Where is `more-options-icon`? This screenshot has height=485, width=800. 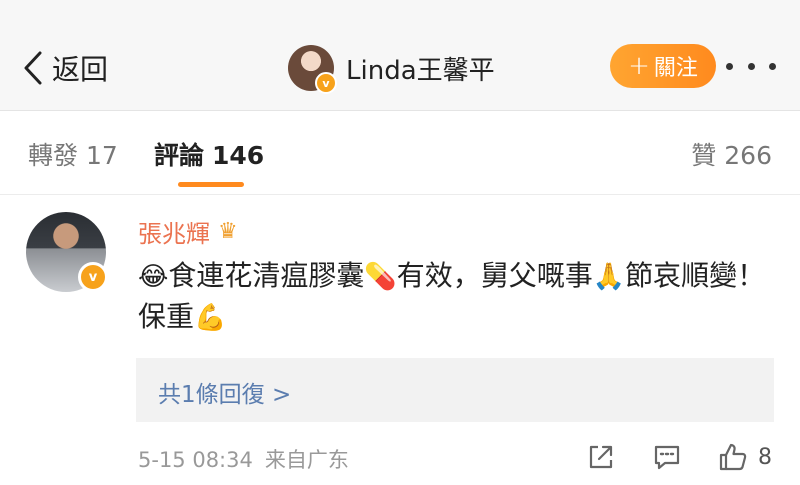 more-options-icon is located at coordinates (751, 66).